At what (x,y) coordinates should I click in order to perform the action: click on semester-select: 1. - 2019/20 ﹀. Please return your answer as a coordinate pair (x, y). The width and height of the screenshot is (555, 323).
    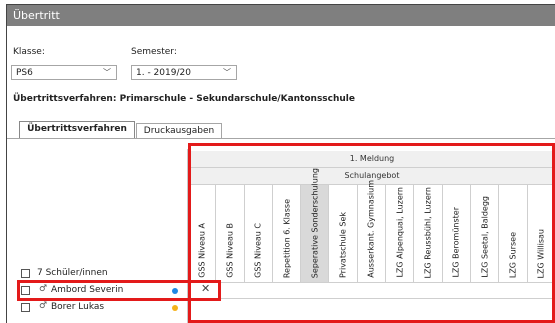
    Looking at the image, I should click on (184, 72).